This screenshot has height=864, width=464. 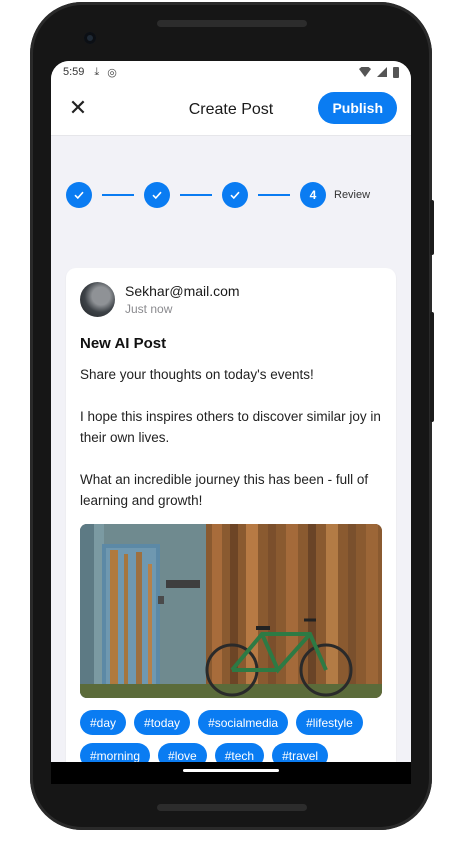 I want to click on tag-chip: #today, so click(x=162, y=722).